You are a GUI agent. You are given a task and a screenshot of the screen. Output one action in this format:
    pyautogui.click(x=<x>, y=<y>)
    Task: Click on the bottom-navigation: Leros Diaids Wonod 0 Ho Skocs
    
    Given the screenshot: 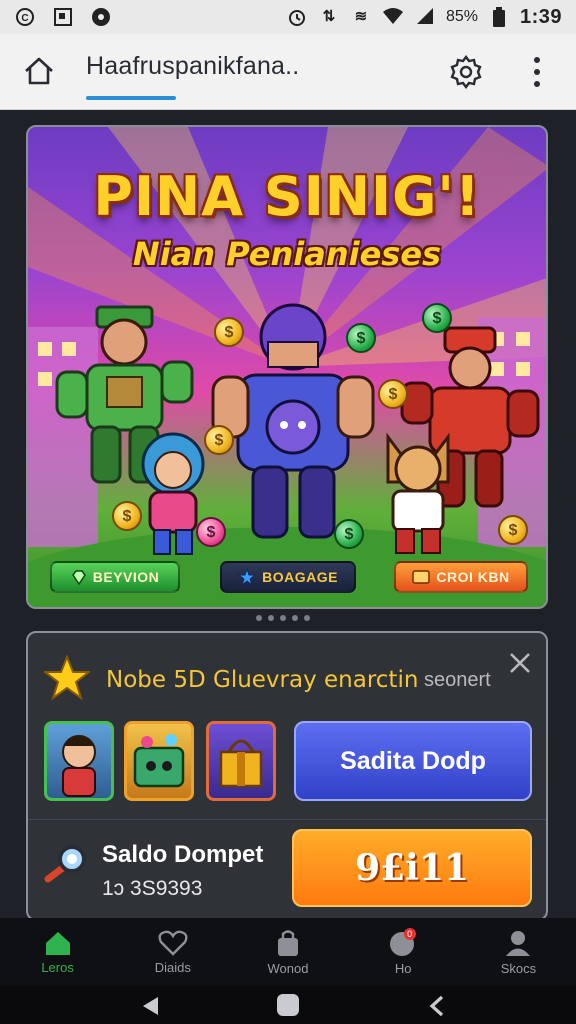 What is the action you would take?
    pyautogui.click(x=288, y=952)
    